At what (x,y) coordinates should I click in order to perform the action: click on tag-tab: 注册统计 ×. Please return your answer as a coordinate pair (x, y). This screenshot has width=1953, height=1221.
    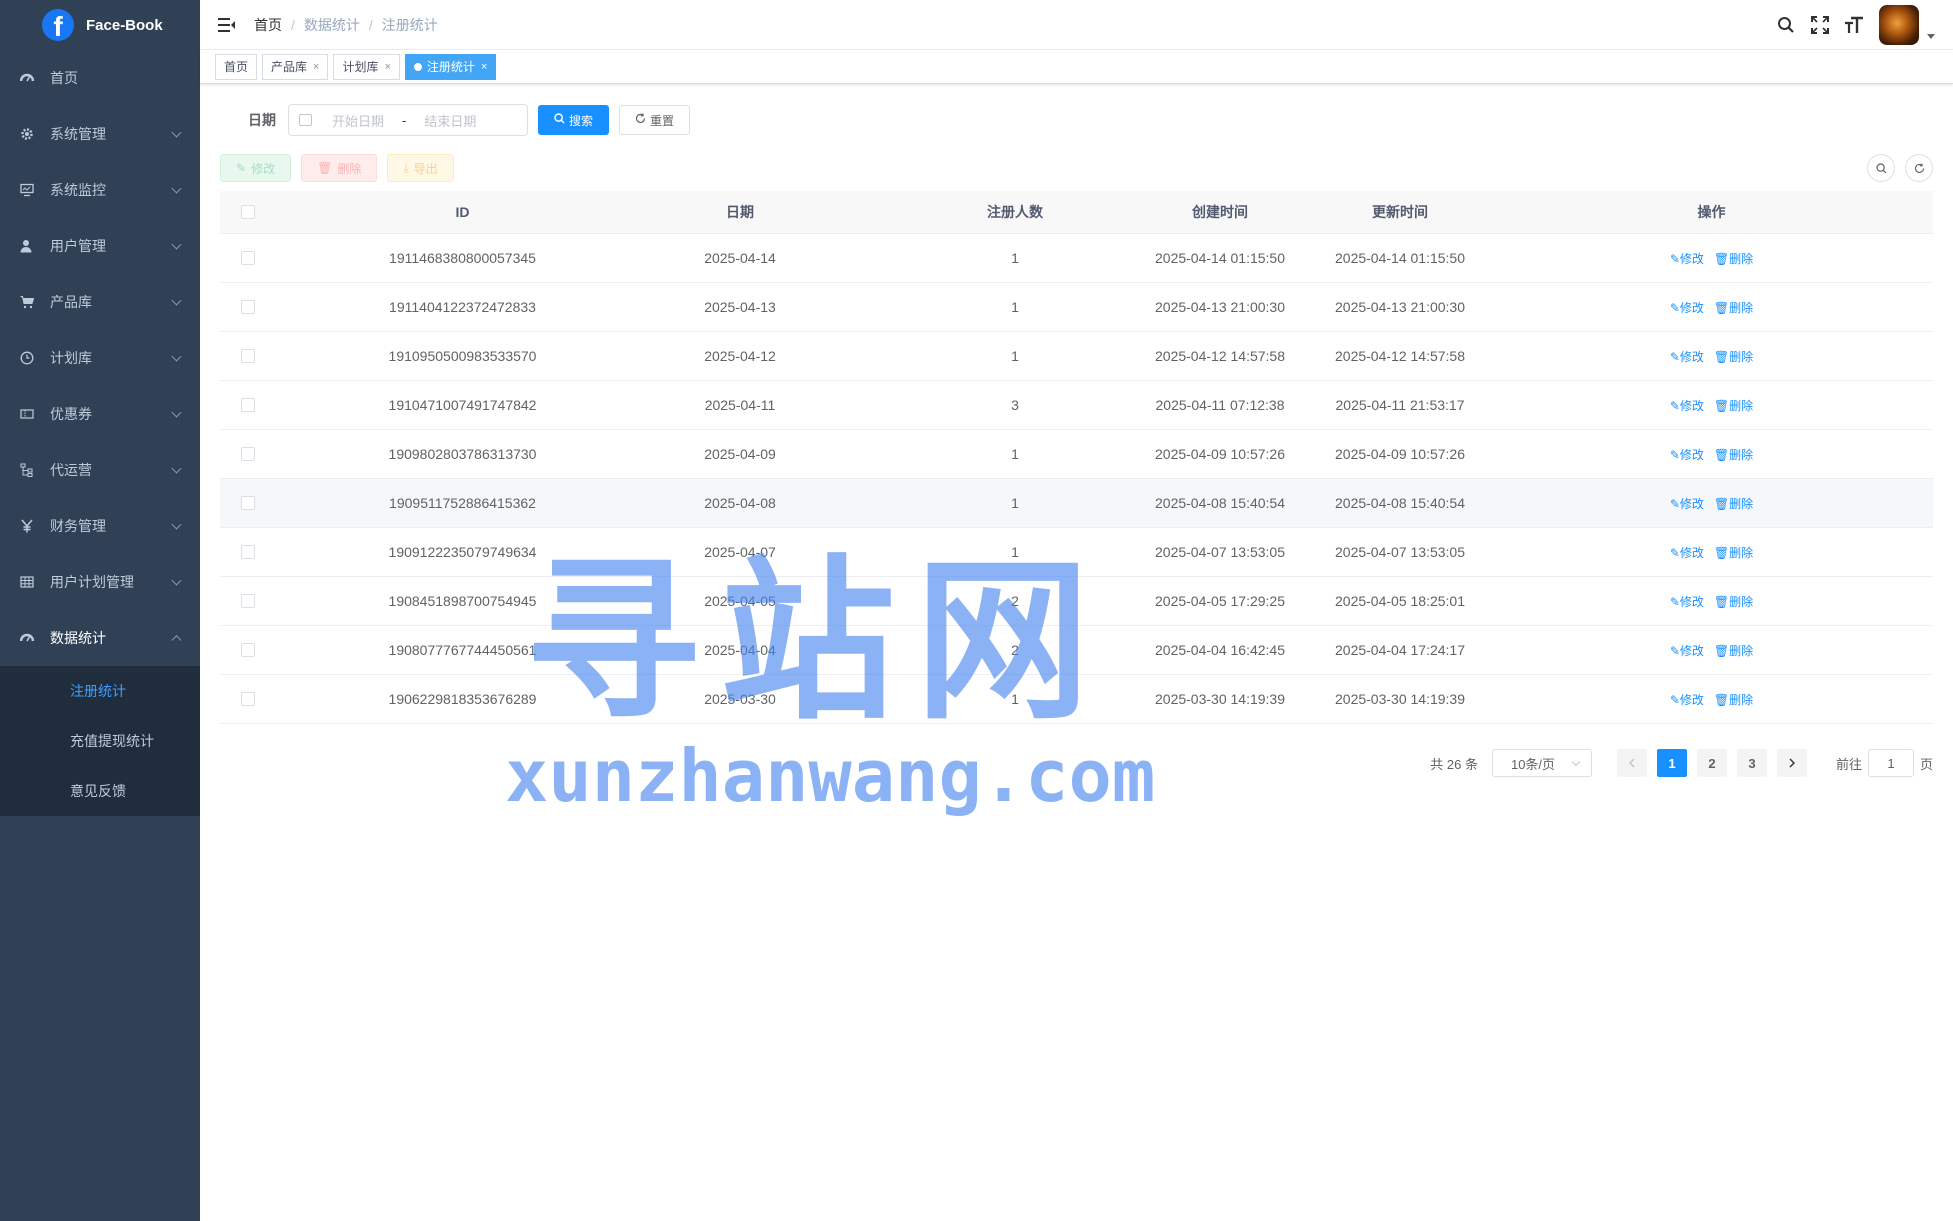
    Looking at the image, I should click on (450, 66).